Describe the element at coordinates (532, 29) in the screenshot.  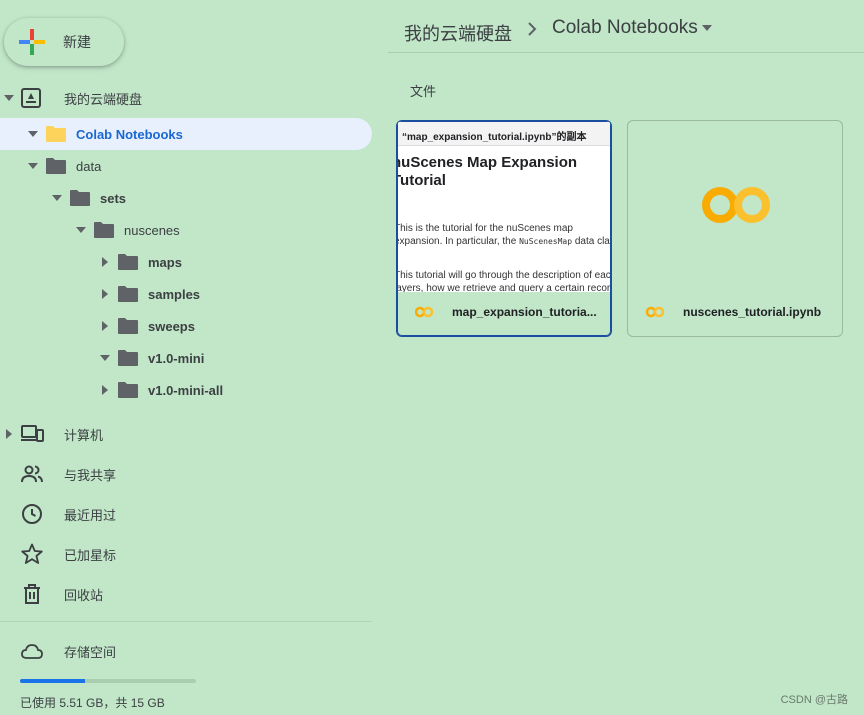
I see `chevron-right-icon` at that location.